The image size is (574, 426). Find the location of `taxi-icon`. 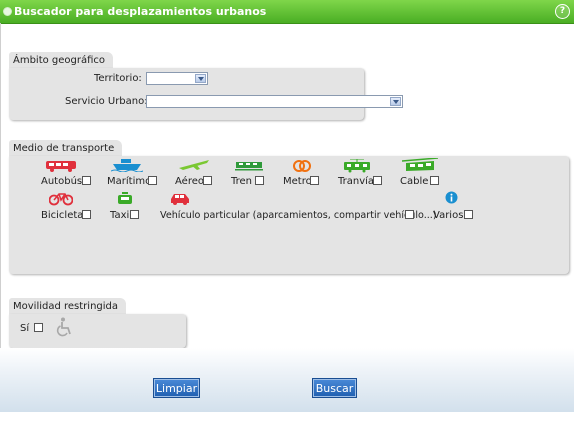

taxi-icon is located at coordinates (125, 198).